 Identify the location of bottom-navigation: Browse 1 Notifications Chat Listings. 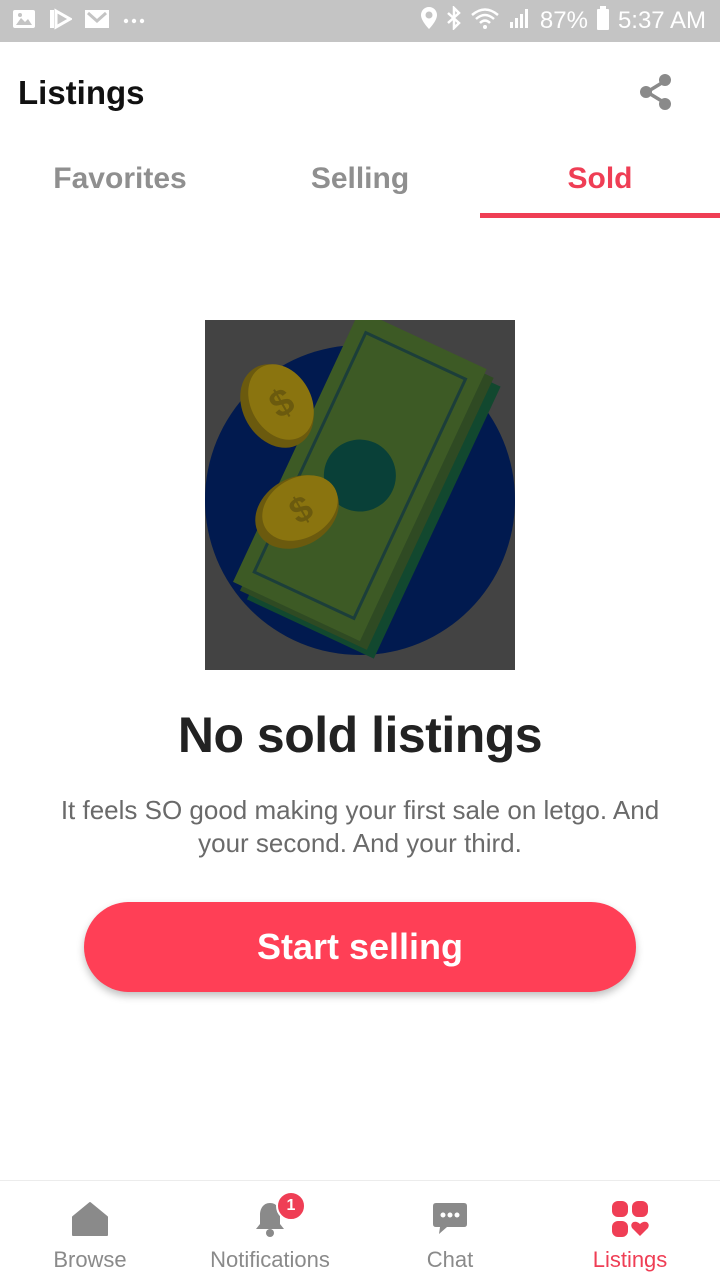
(360, 1230).